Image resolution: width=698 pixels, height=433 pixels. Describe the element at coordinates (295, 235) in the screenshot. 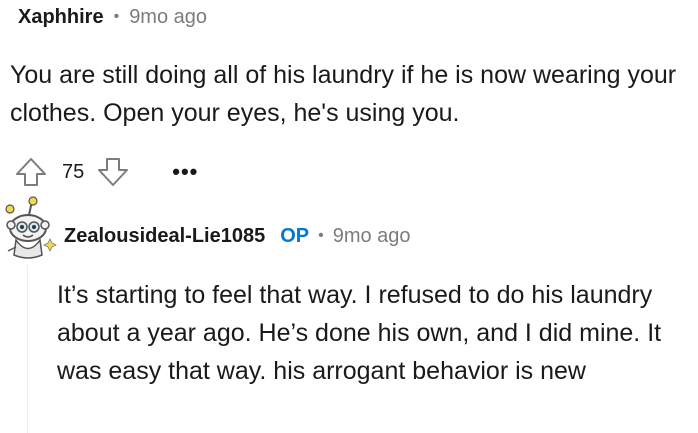

I see `op-badge: OP` at that location.